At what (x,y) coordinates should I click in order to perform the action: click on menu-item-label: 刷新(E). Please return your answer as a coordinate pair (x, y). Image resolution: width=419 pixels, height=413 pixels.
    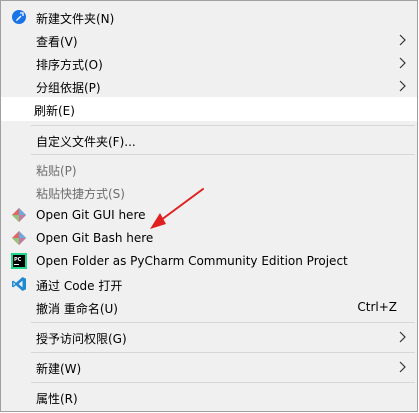
    Looking at the image, I should click on (54, 111).